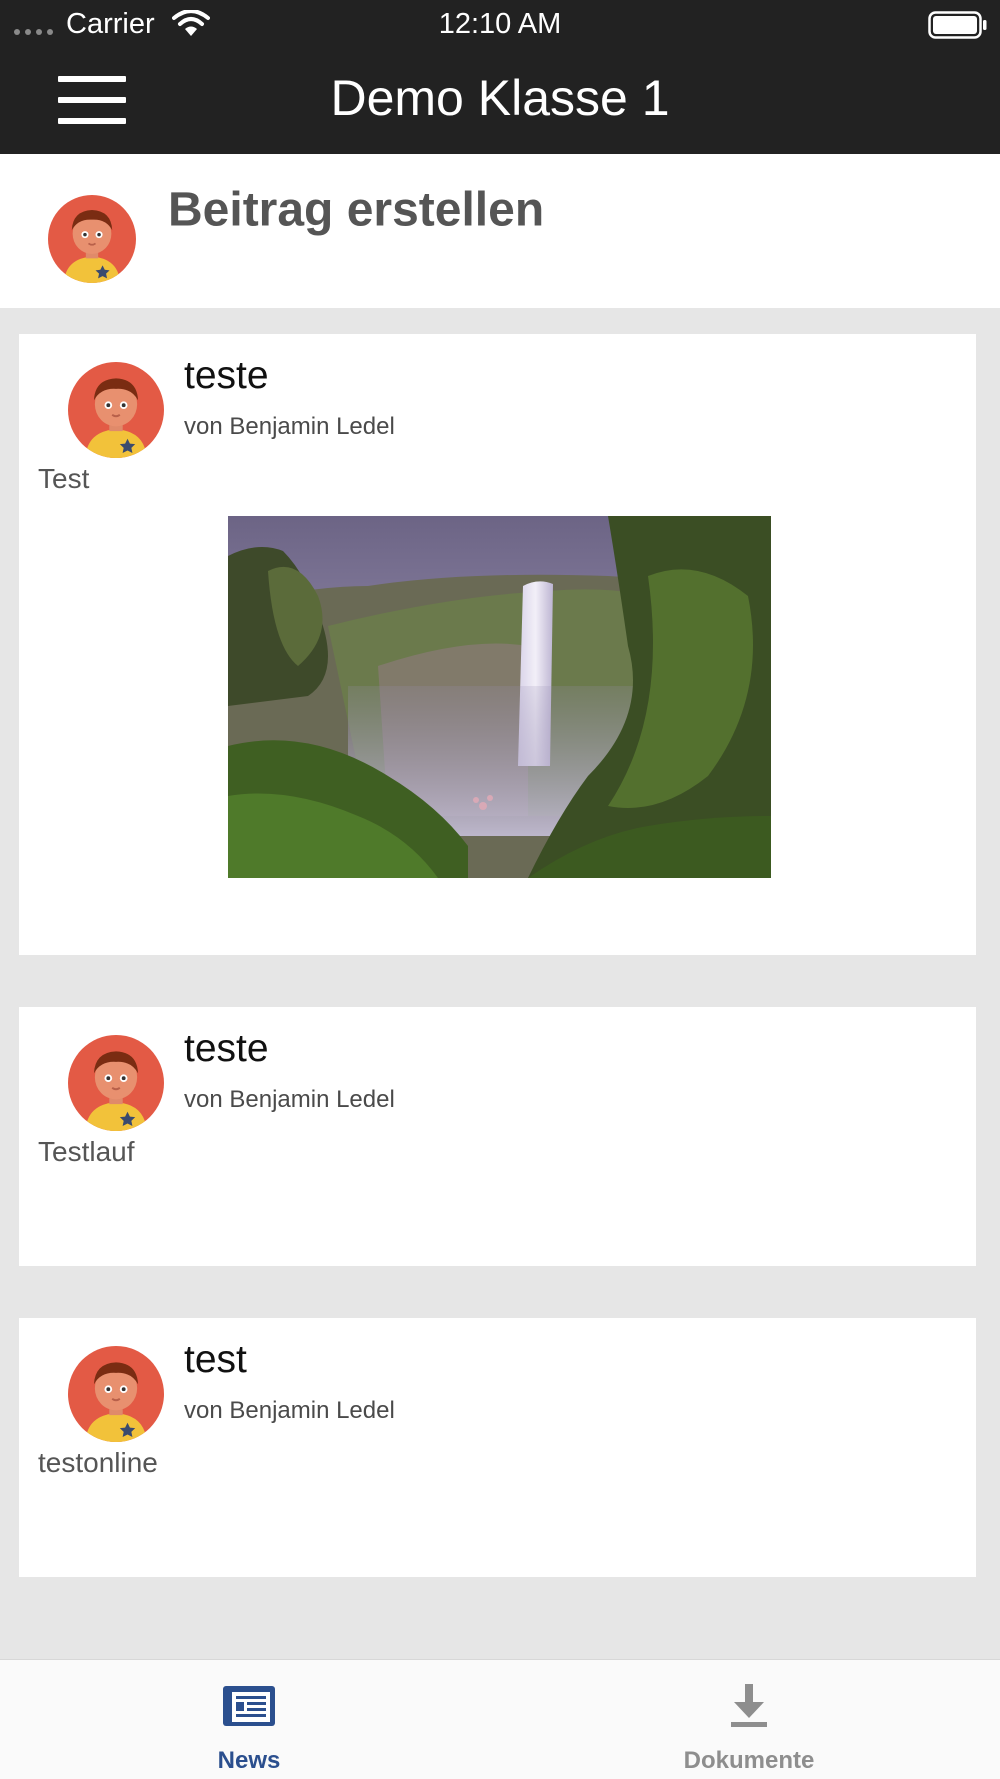 The height and width of the screenshot is (1779, 1000). Describe the element at coordinates (249, 1760) in the screenshot. I see `tab-news-label: News` at that location.